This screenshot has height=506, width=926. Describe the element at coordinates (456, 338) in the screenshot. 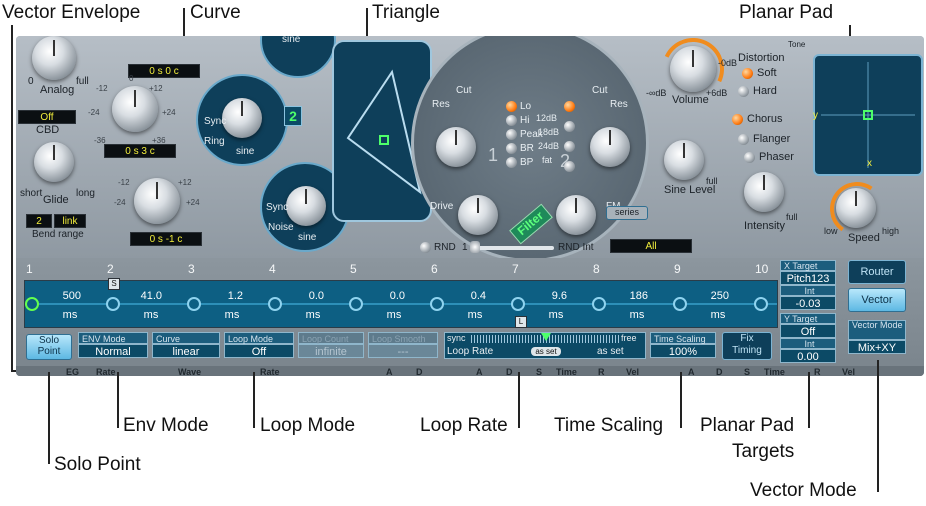

I see `loop-rate-sync-label: sync` at that location.